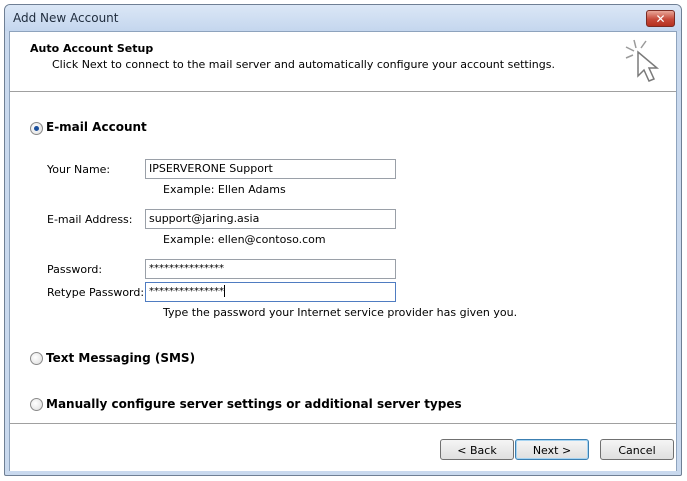 This screenshot has width=687, height=481. Describe the element at coordinates (224, 189) in the screenshot. I see `your-name-hint: Example: Ellen Adams` at that location.